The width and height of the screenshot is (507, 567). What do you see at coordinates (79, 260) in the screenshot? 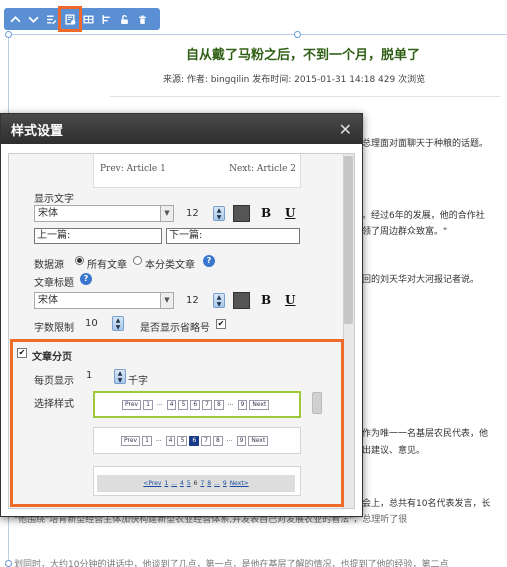
I see `radio-all-articles` at bounding box center [79, 260].